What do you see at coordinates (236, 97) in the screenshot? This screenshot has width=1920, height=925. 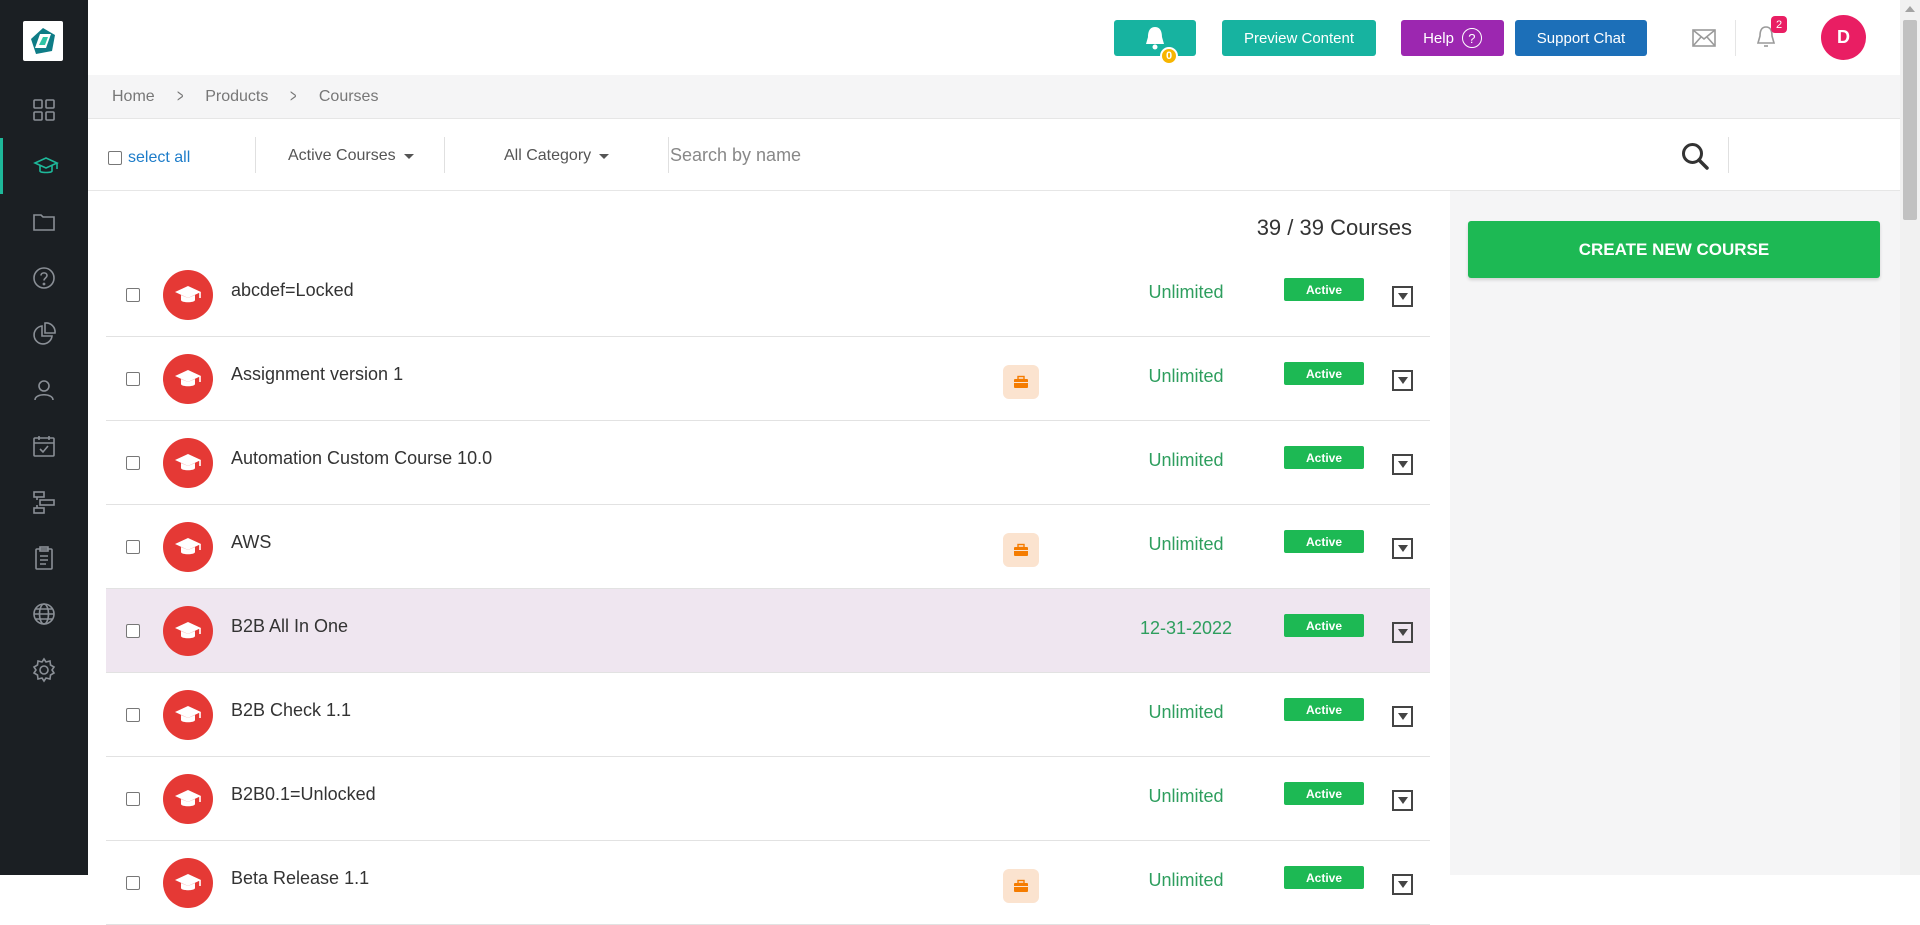 I see `breadcrumb-products: Products` at bounding box center [236, 97].